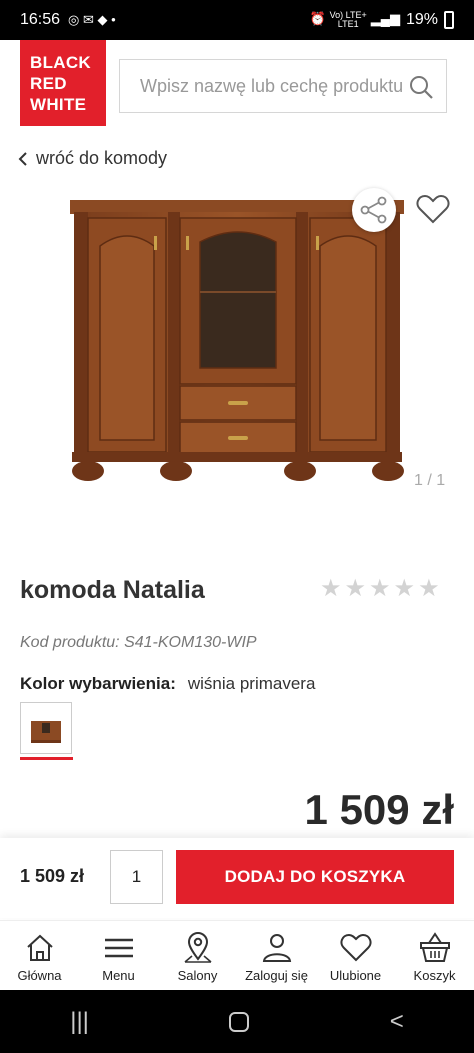  Describe the element at coordinates (315, 877) in the screenshot. I see `add-to-cart-button: DODAJ DO KOSZYKA` at that location.